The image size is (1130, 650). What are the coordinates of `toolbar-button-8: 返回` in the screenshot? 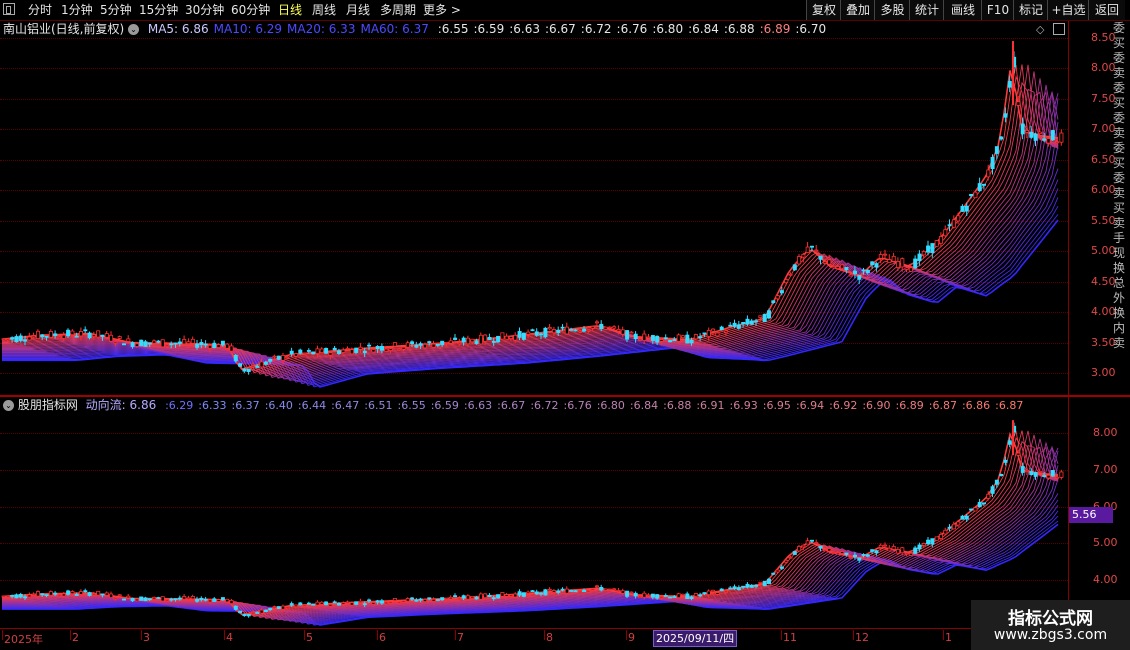 It's located at (1106, 10).